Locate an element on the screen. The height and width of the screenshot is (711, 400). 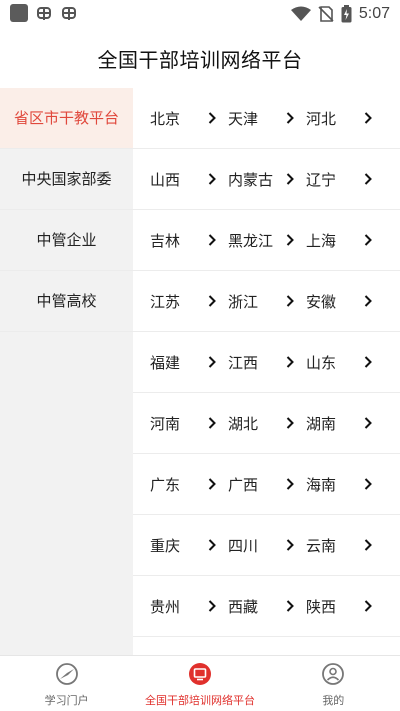
tab-learning-portal: 学习门户 is located at coordinates (66, 683).